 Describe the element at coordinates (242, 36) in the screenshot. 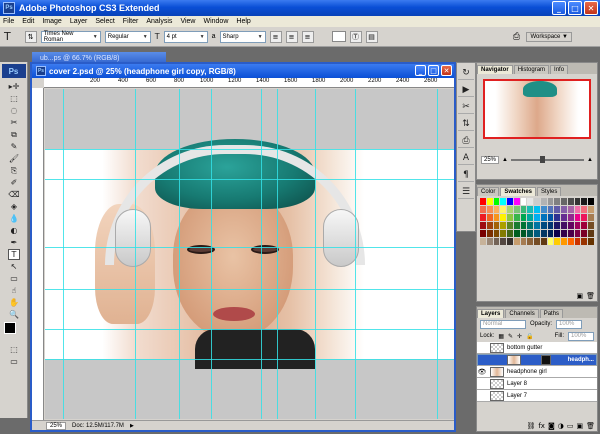

I see `antialias-select: Sharp ▼` at that location.